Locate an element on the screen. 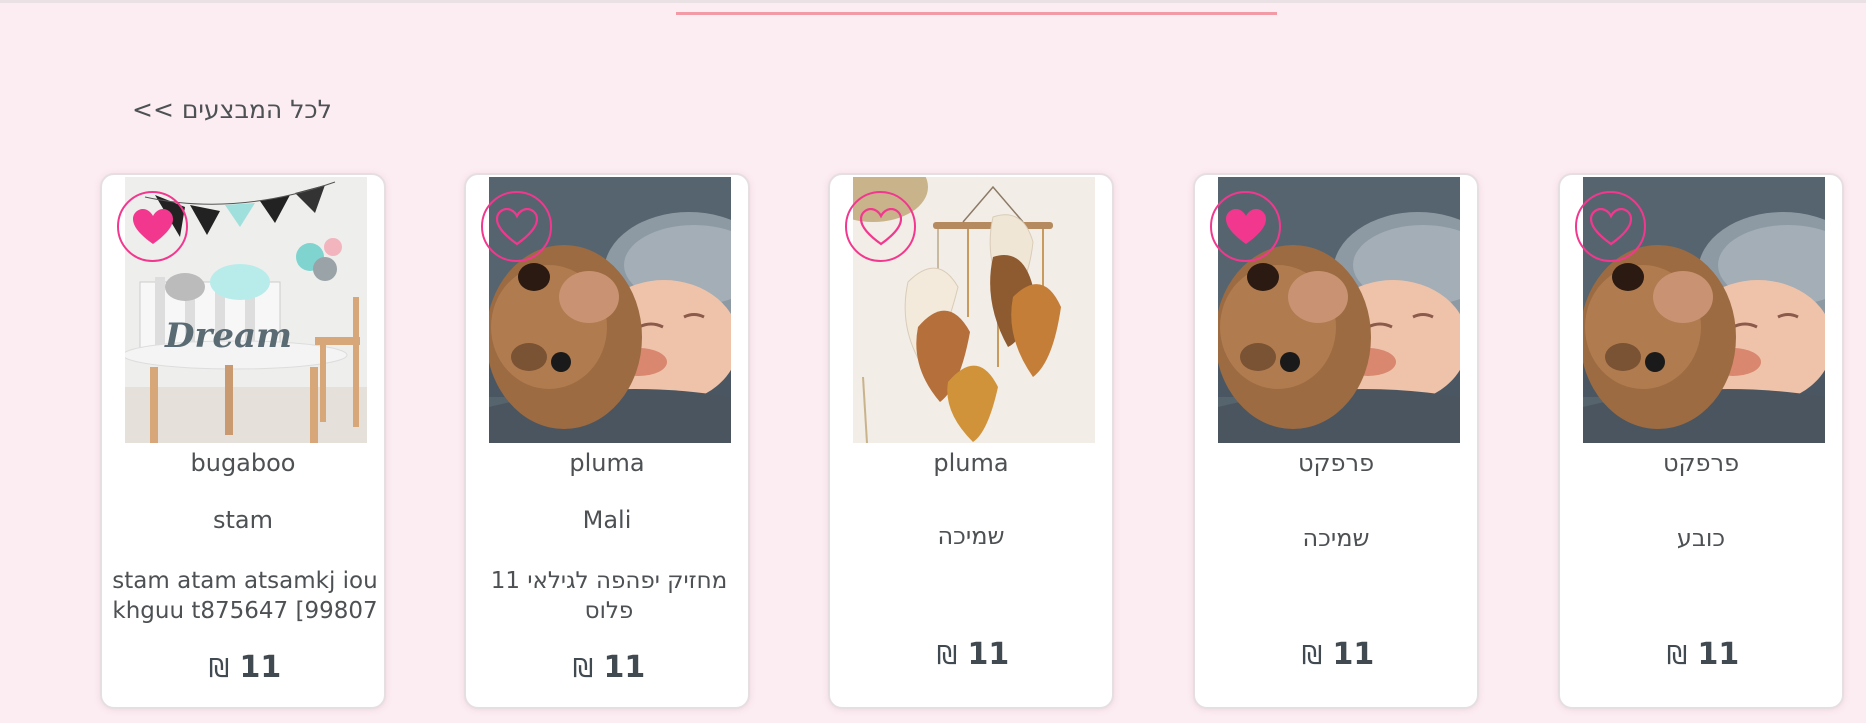 The image size is (1866, 723). product-name: Mali is located at coordinates (607, 520).